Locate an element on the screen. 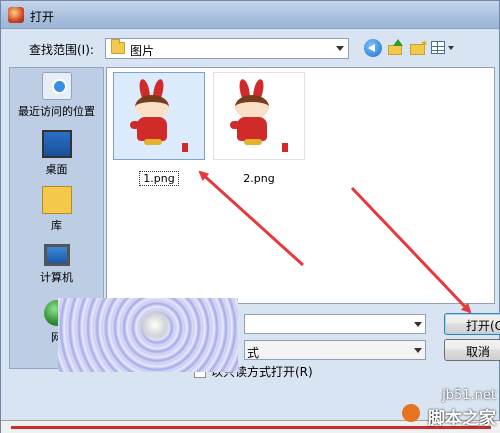 The height and width of the screenshot is (433, 500). place-label: 库 is located at coordinates (56, 225).